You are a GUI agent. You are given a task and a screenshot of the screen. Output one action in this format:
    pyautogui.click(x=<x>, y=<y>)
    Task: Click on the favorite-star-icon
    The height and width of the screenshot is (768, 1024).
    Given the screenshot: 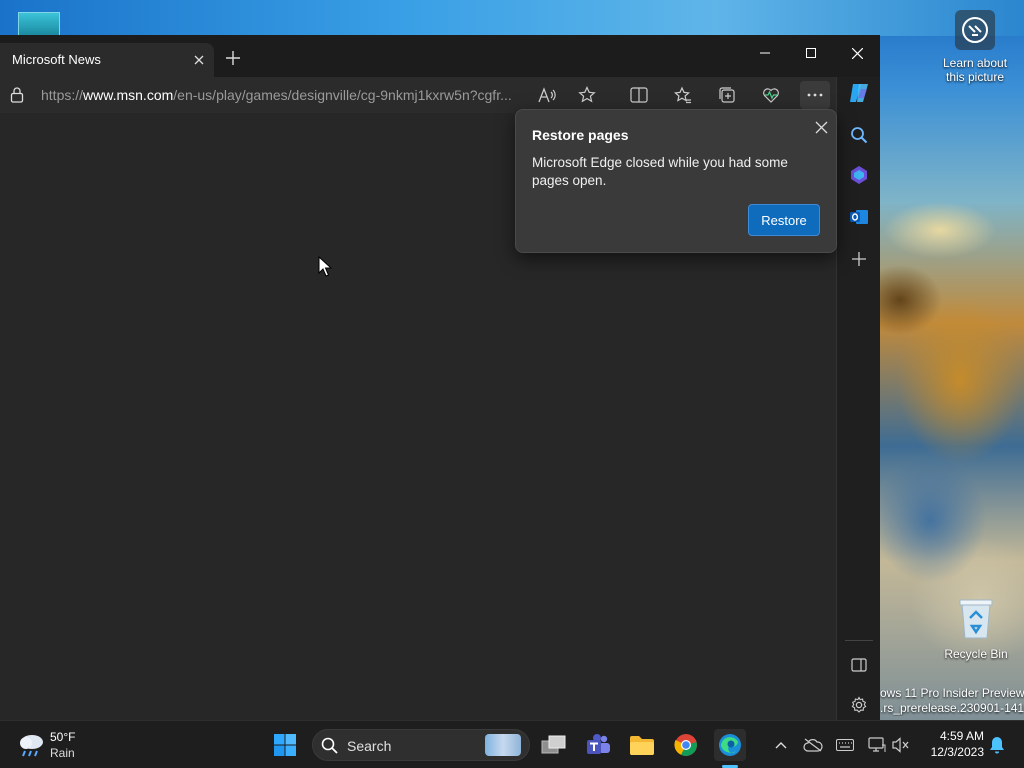 What is the action you would take?
    pyautogui.click(x=587, y=95)
    